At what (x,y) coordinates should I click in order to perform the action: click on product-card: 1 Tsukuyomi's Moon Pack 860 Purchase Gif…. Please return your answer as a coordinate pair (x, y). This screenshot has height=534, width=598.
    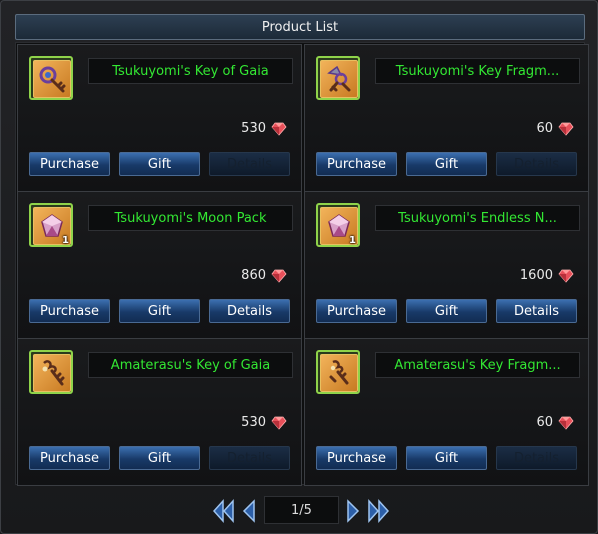
    Looking at the image, I should click on (159, 265).